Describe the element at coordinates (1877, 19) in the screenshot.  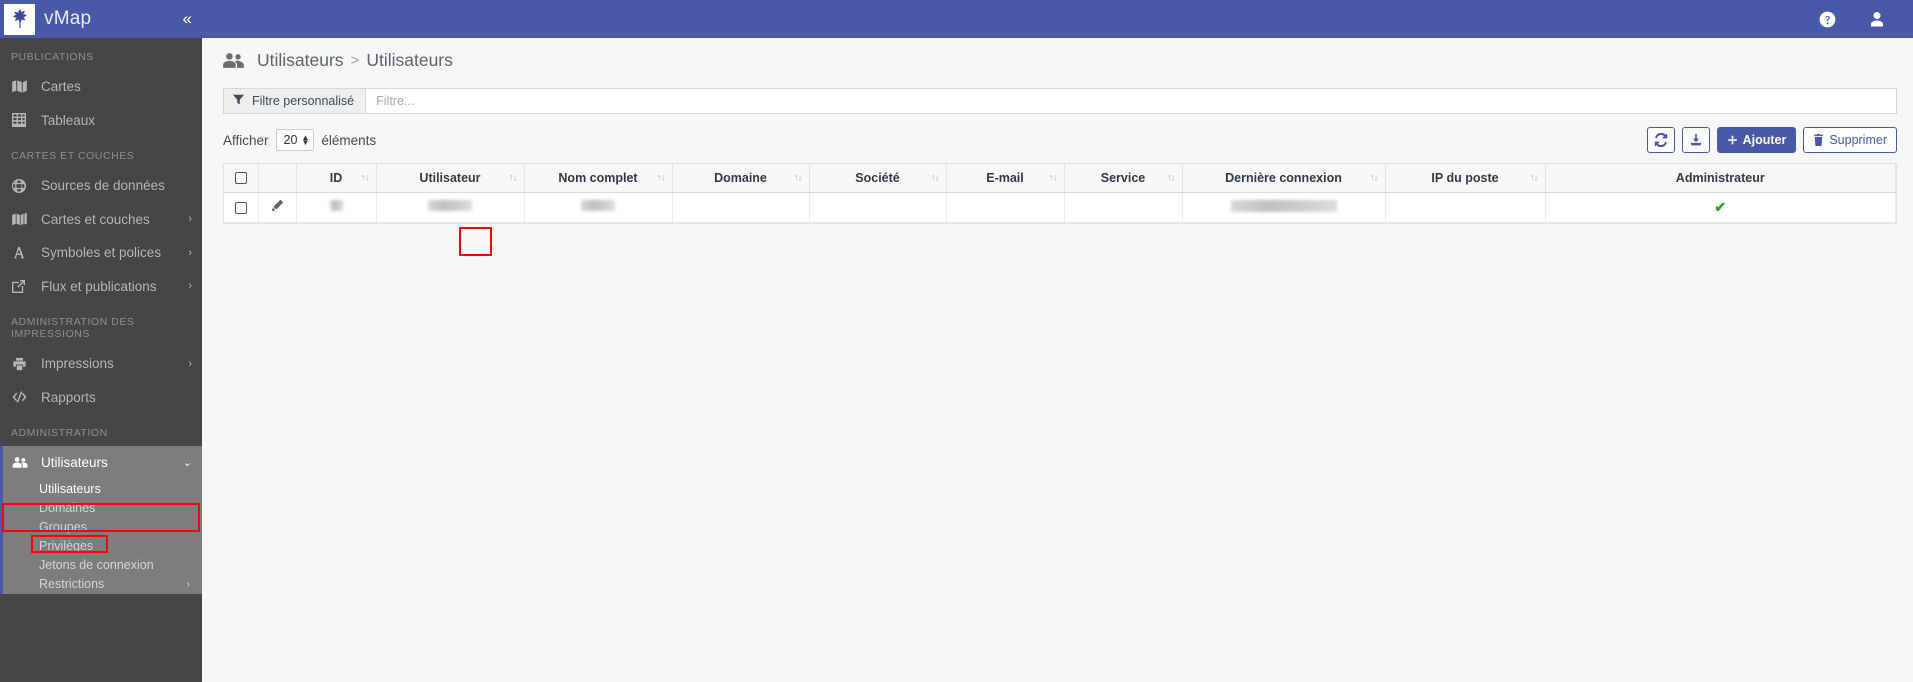
I see `user-account-icon` at that location.